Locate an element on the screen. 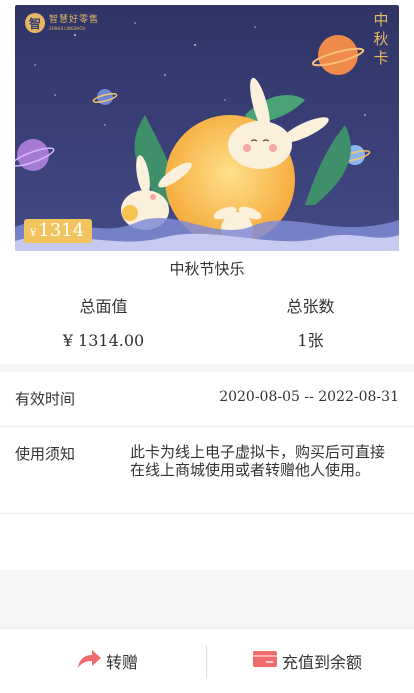  card-amount: 1314 is located at coordinates (61, 230).